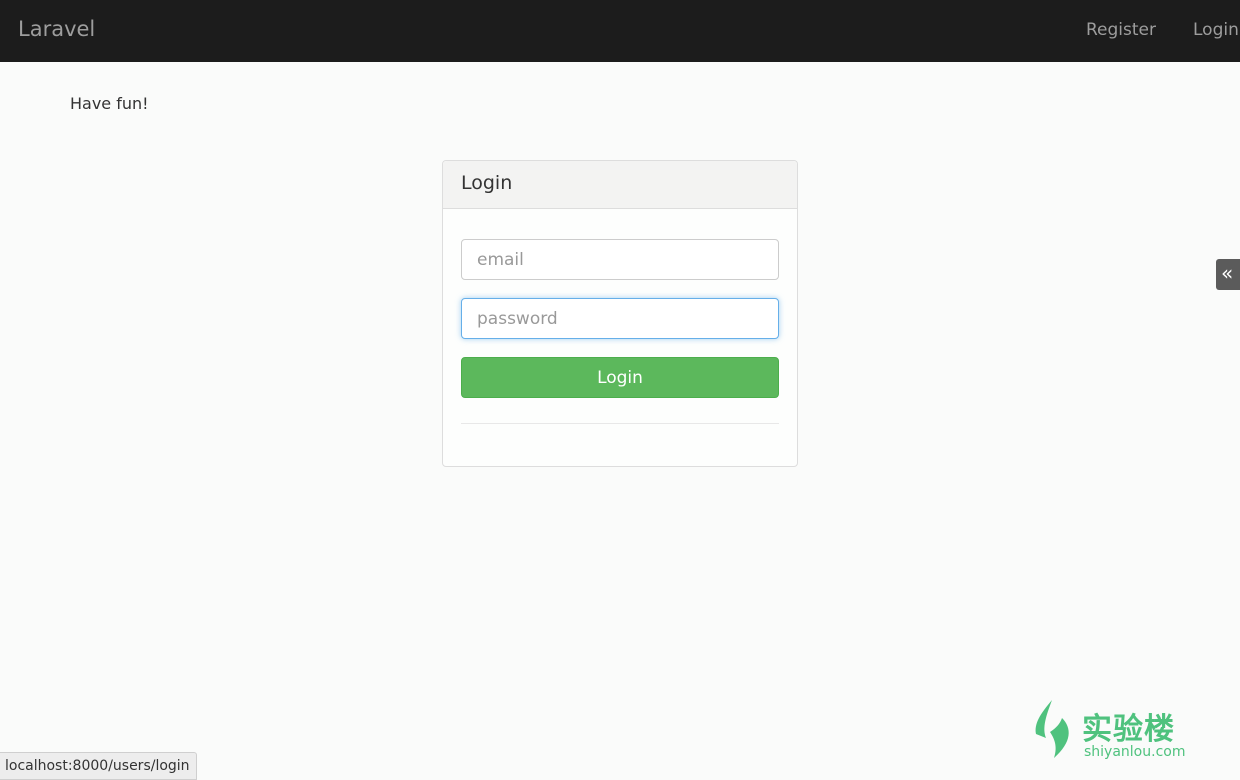 The height and width of the screenshot is (780, 1240). I want to click on panel-divider, so click(620, 423).